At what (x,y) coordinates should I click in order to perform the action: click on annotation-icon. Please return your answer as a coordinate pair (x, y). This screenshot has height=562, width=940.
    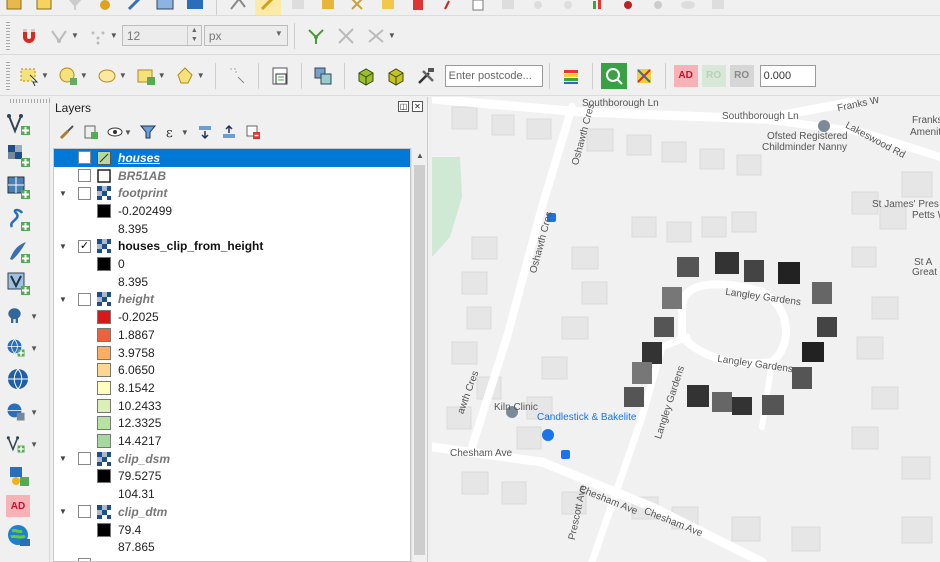
    Looking at the image, I should click on (448, 7).